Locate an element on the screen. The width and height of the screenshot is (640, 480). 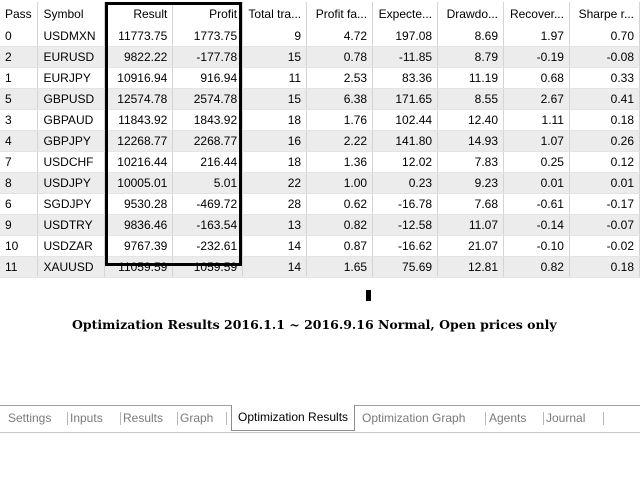
tab-optimization-graph: Optimization Graph is located at coordinates (413, 418).